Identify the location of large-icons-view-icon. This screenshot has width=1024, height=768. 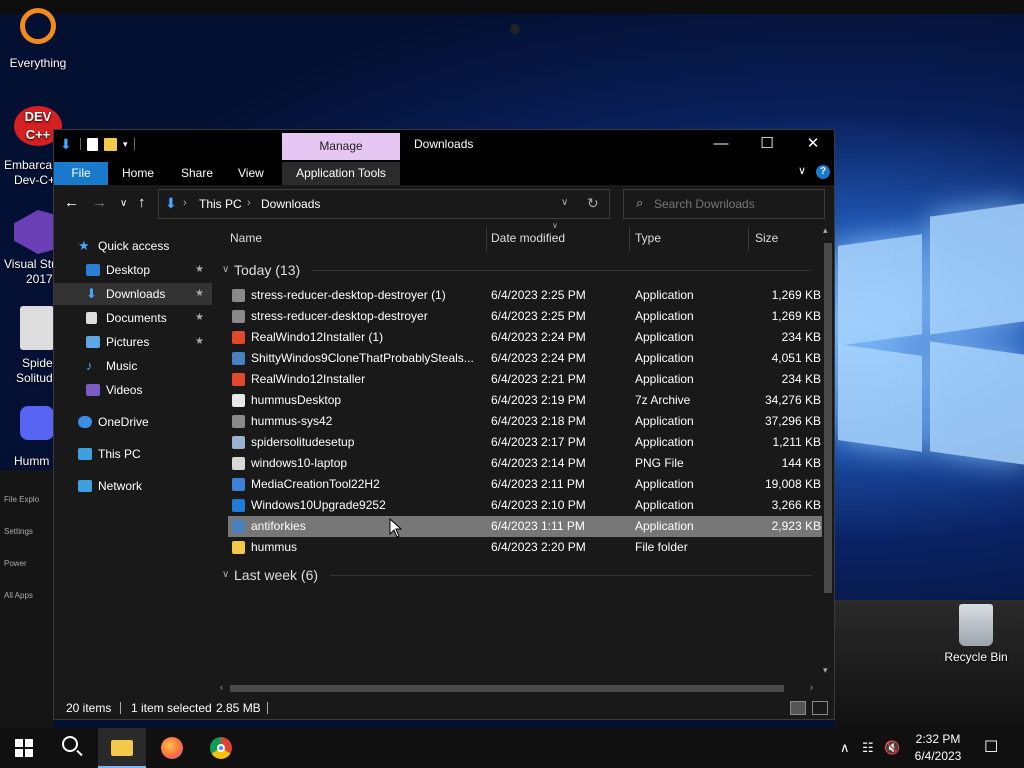
(820, 708).